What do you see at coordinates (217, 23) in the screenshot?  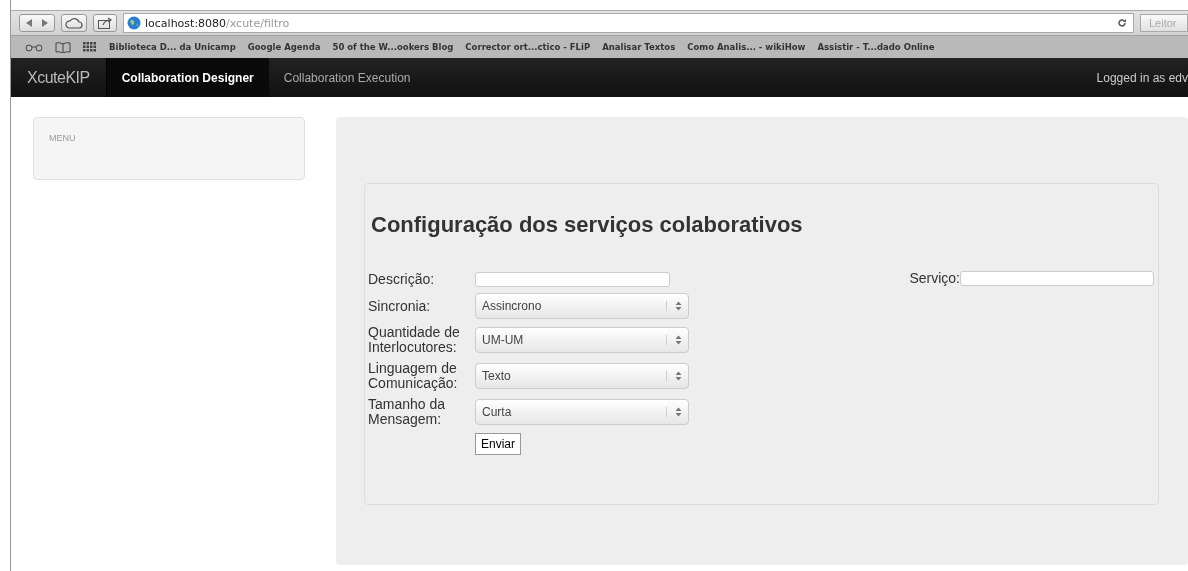 I see `url-text: localhost:8080/xcute/filtro` at bounding box center [217, 23].